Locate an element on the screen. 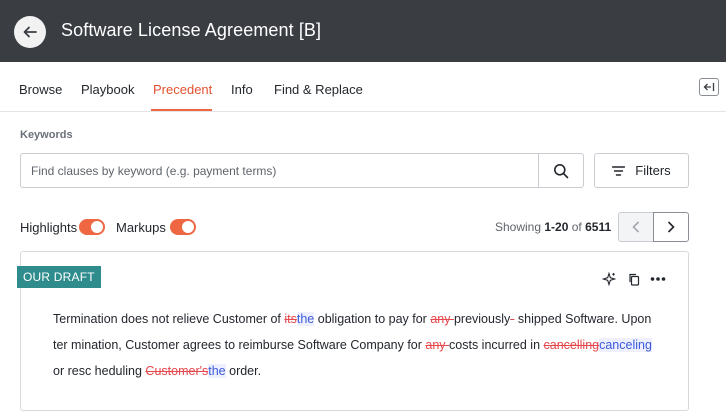 The width and height of the screenshot is (726, 411). arrow-left-icon is located at coordinates (30, 32).